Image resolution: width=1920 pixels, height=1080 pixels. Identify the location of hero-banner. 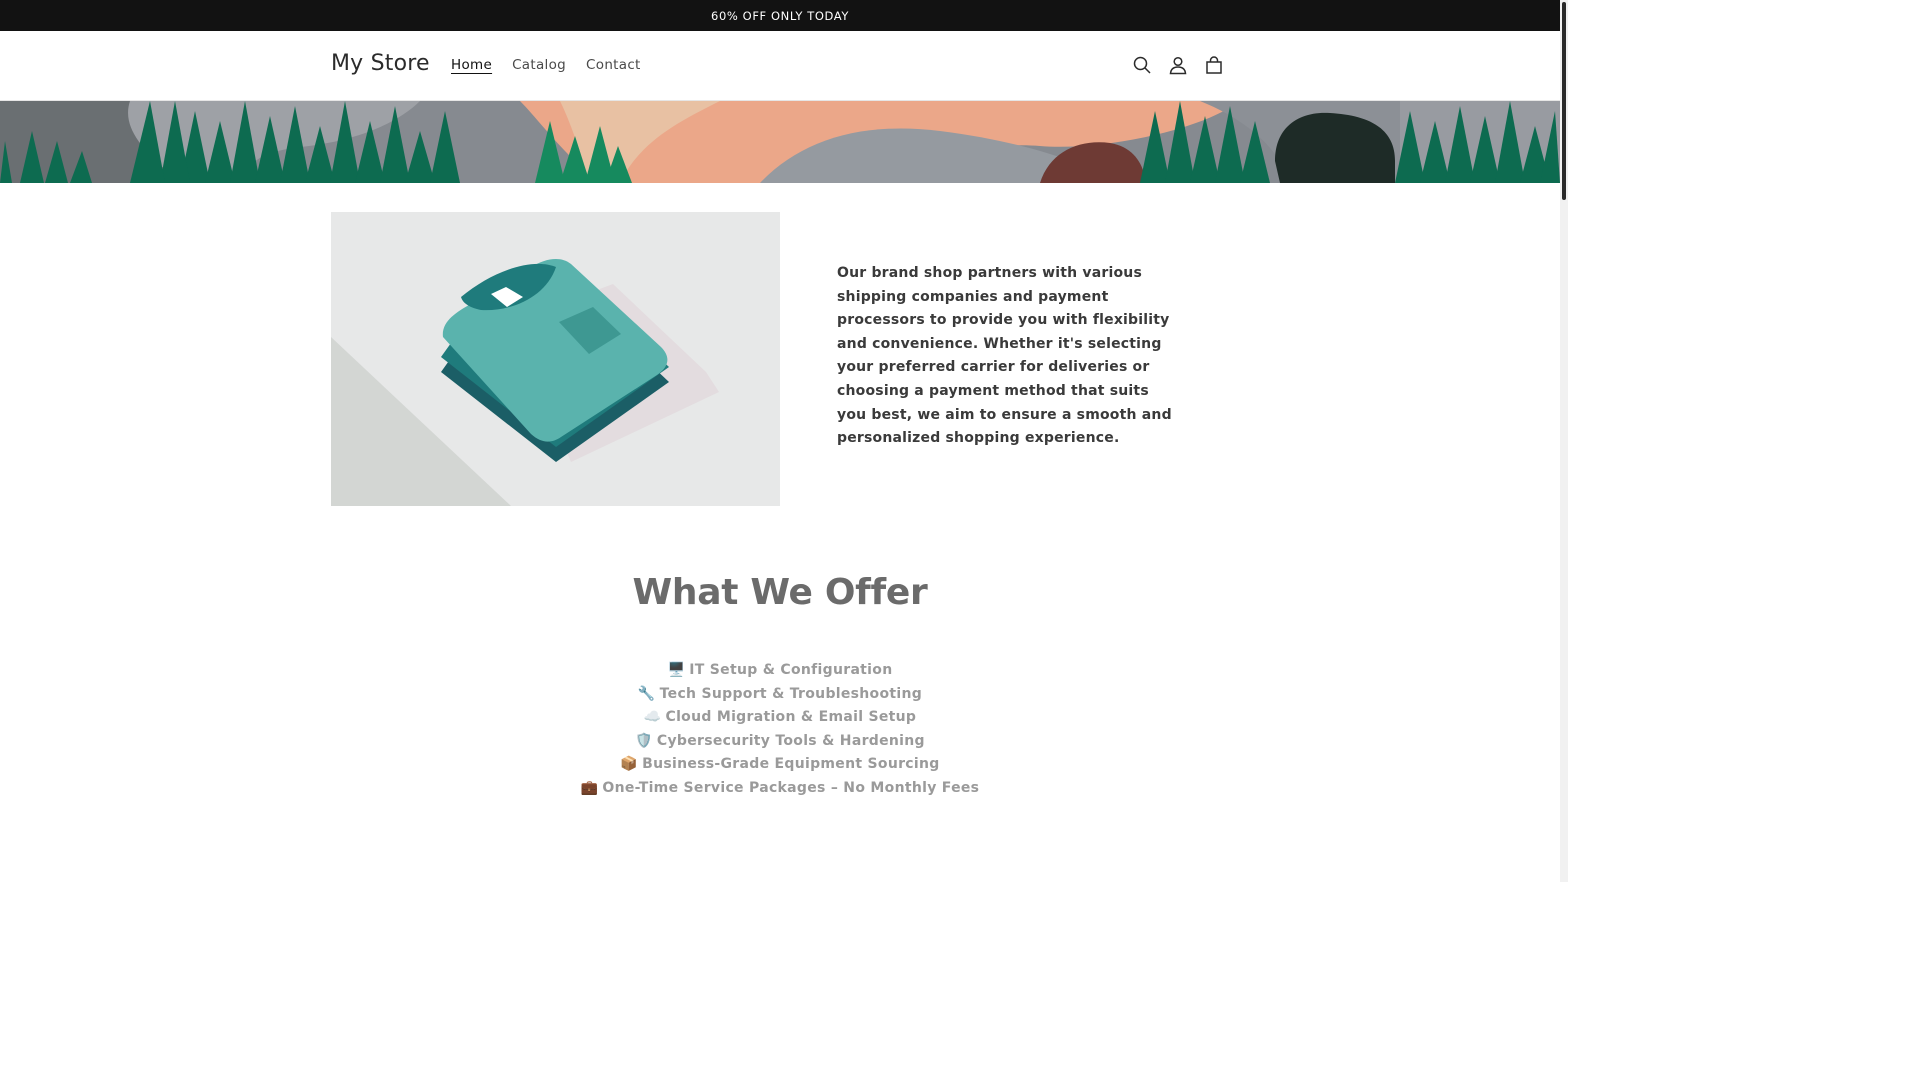
(780, 142).